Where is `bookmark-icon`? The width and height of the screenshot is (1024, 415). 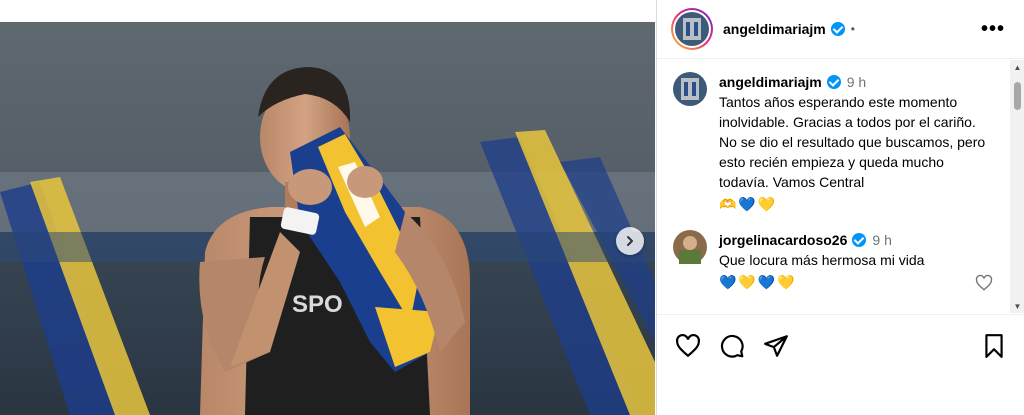 bookmark-icon is located at coordinates (994, 346).